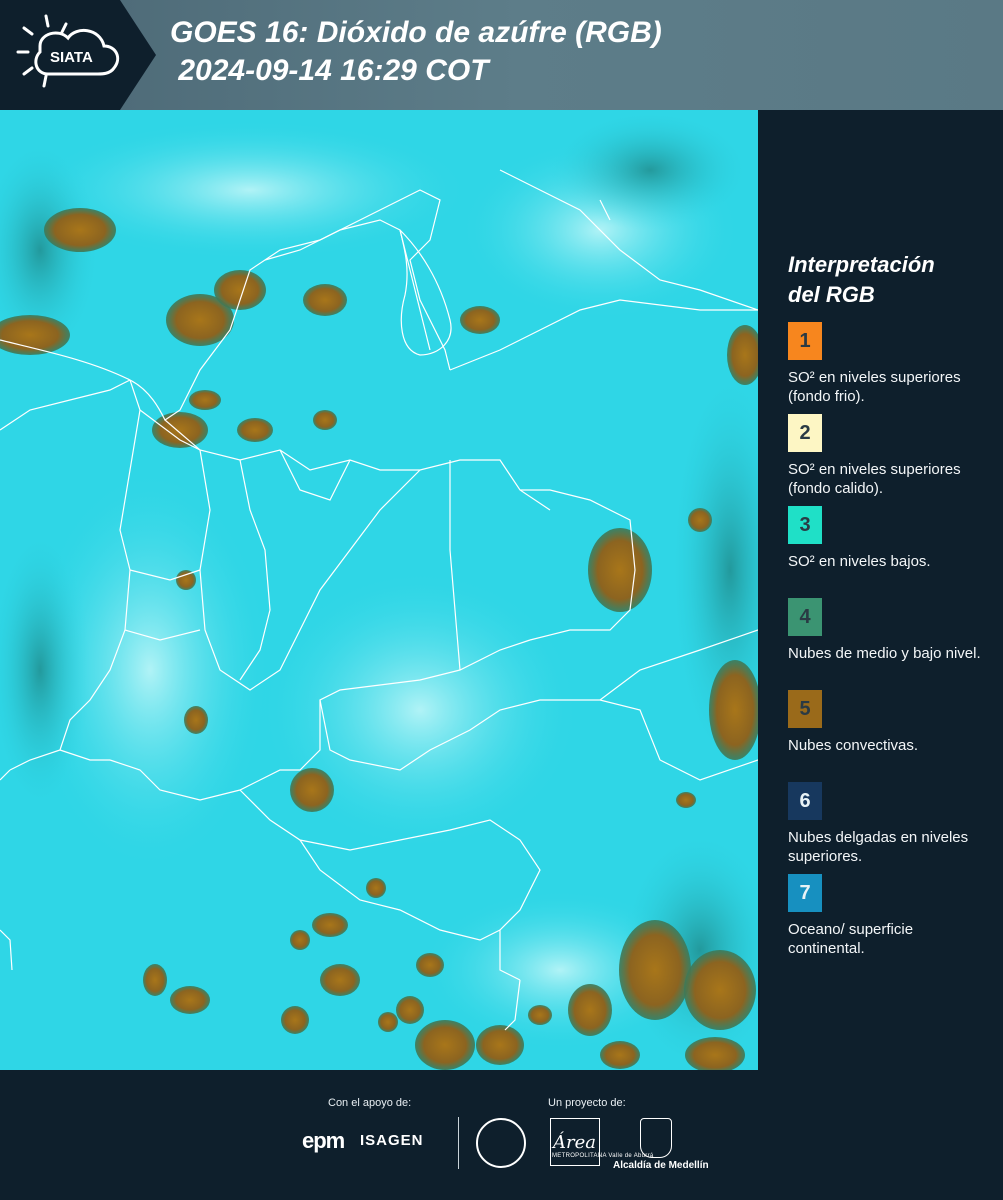 The image size is (1003, 1200). What do you see at coordinates (805, 433) in the screenshot?
I see `legend-swatch: 2` at bounding box center [805, 433].